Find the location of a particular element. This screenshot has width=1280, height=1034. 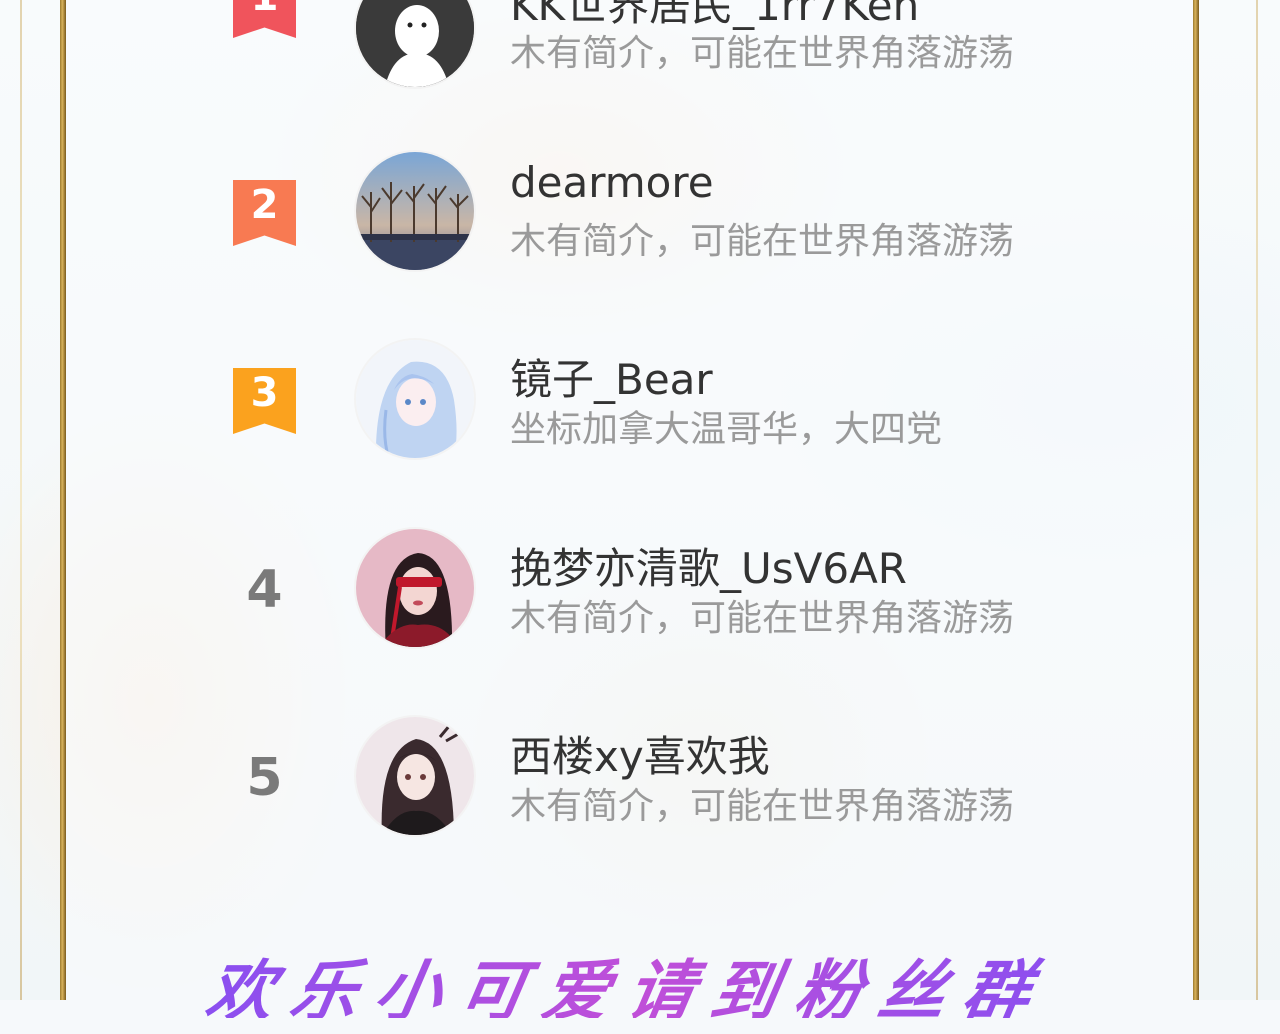

rank-number: 1 is located at coordinates (265, 10).